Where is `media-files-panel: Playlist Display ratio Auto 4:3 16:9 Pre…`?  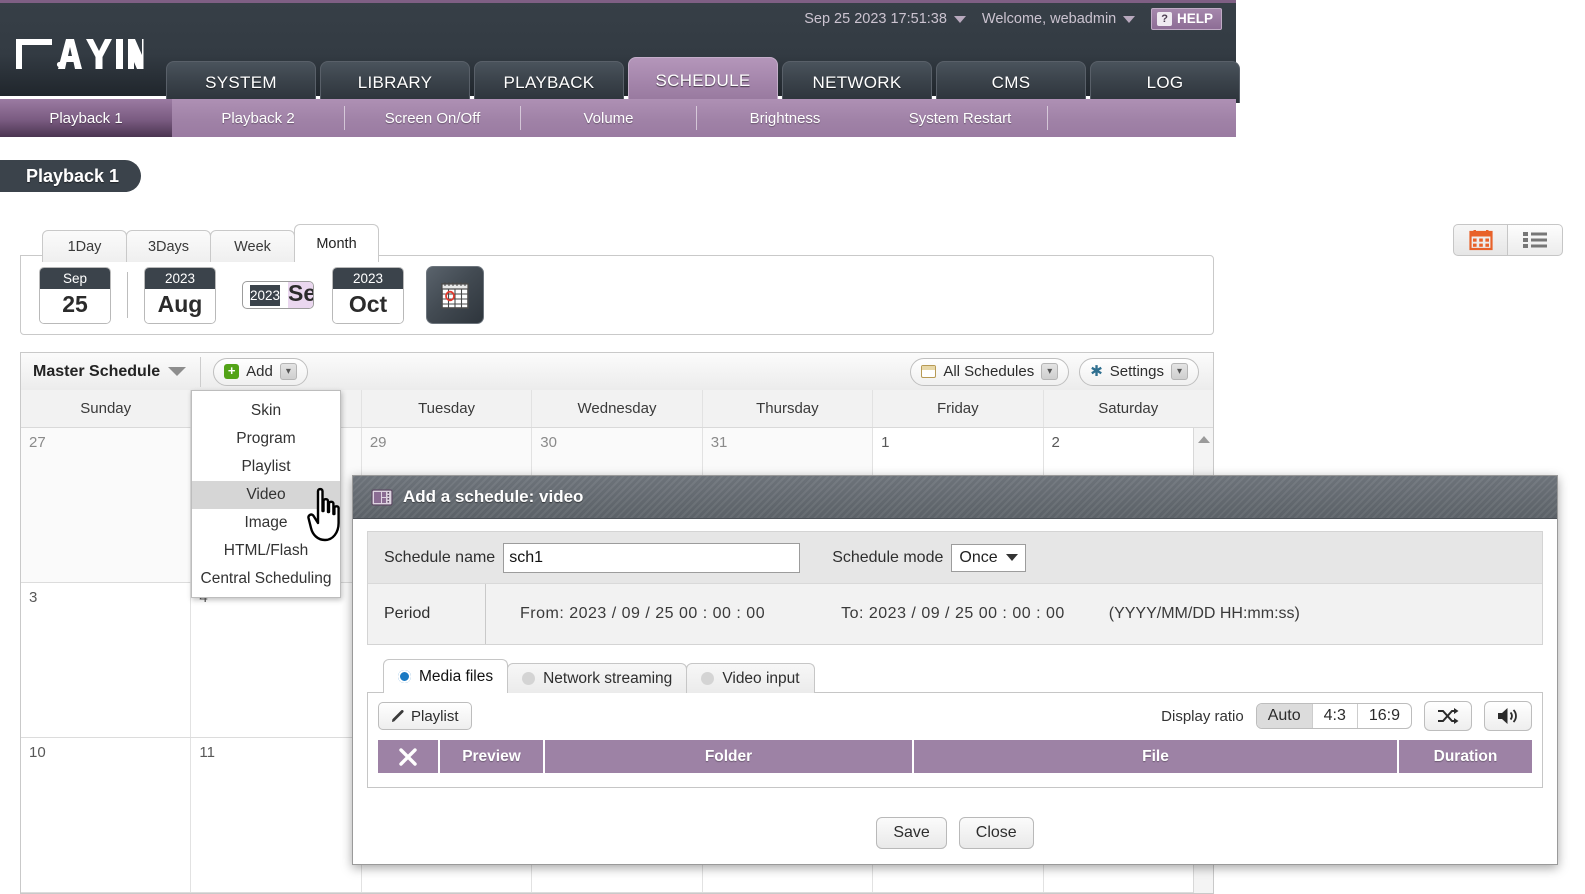
media-files-panel: Playlist Display ratio Auto 4:3 16:9 Pre… is located at coordinates (955, 740).